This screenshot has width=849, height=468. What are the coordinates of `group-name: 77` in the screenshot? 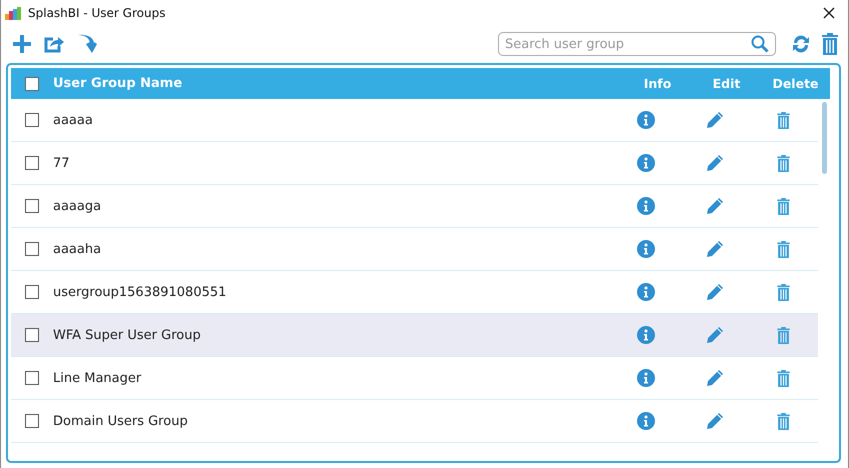 It's located at (62, 163).